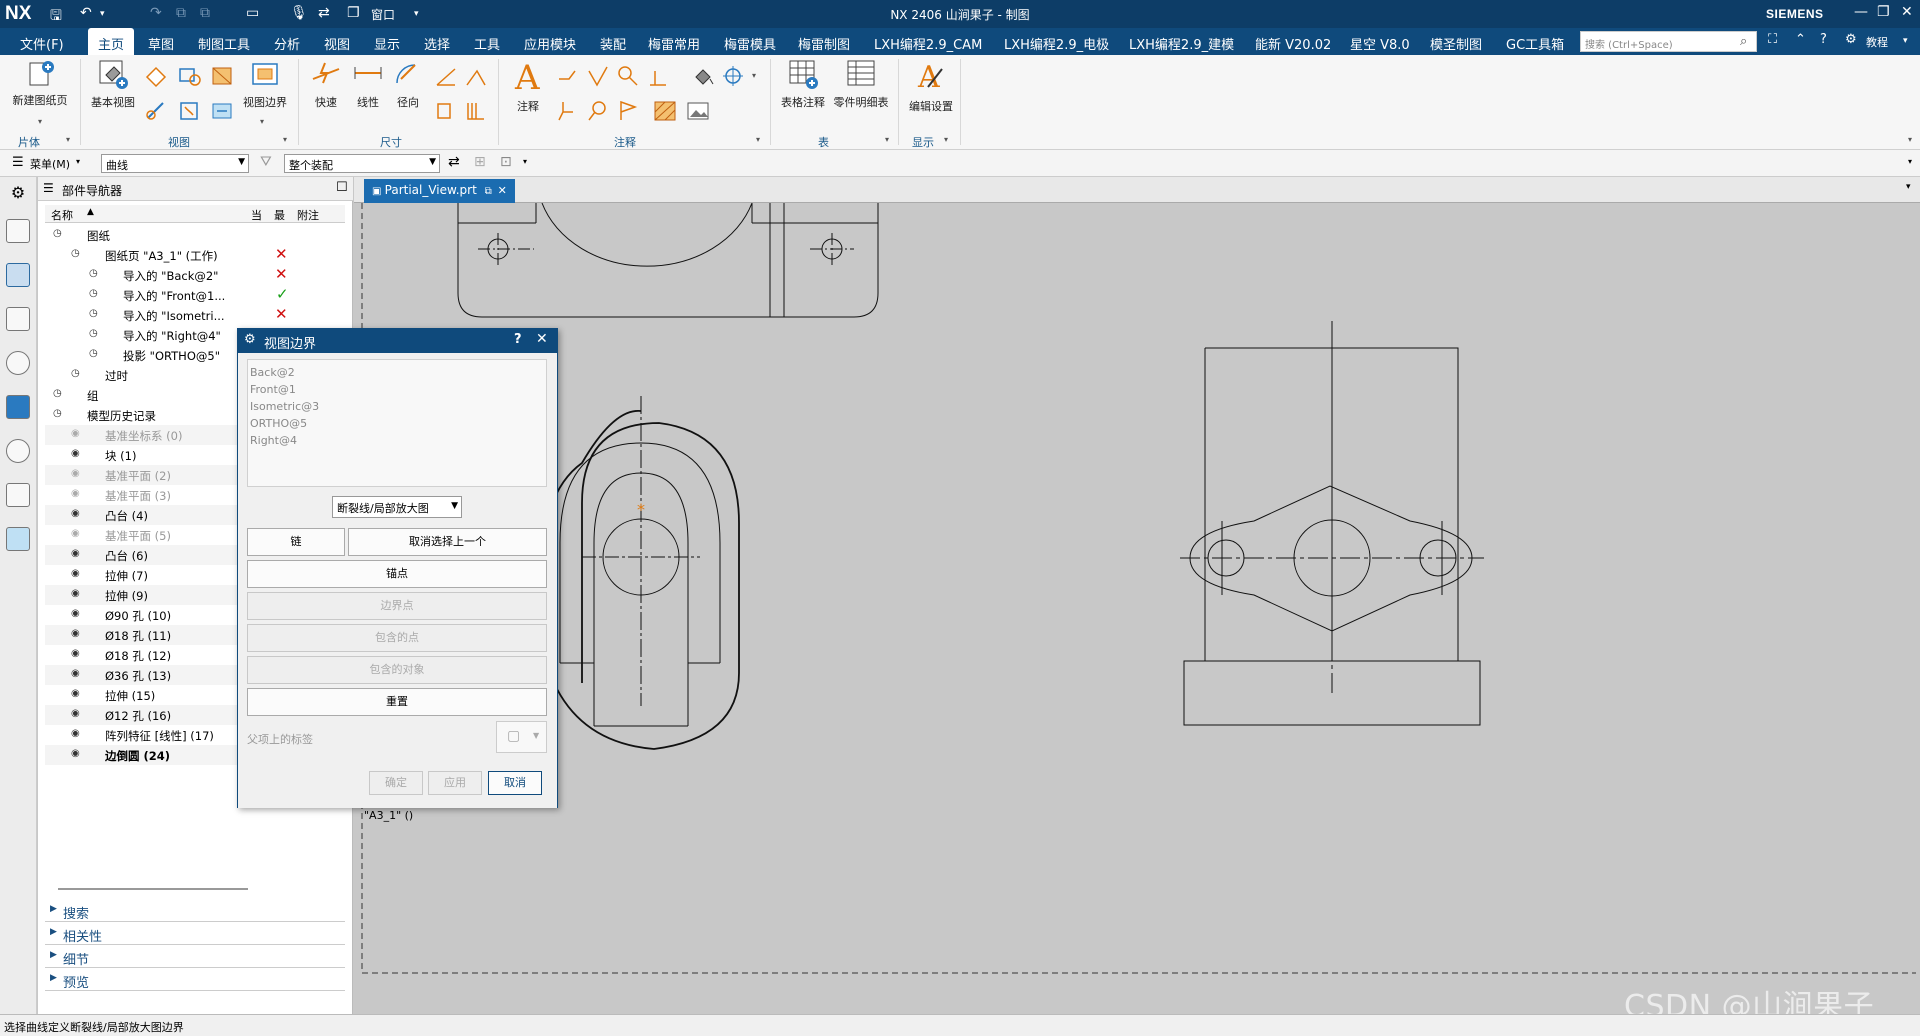 The height and width of the screenshot is (1036, 1920). Describe the element at coordinates (515, 783) in the screenshot. I see `cancel-button: 取消` at that location.